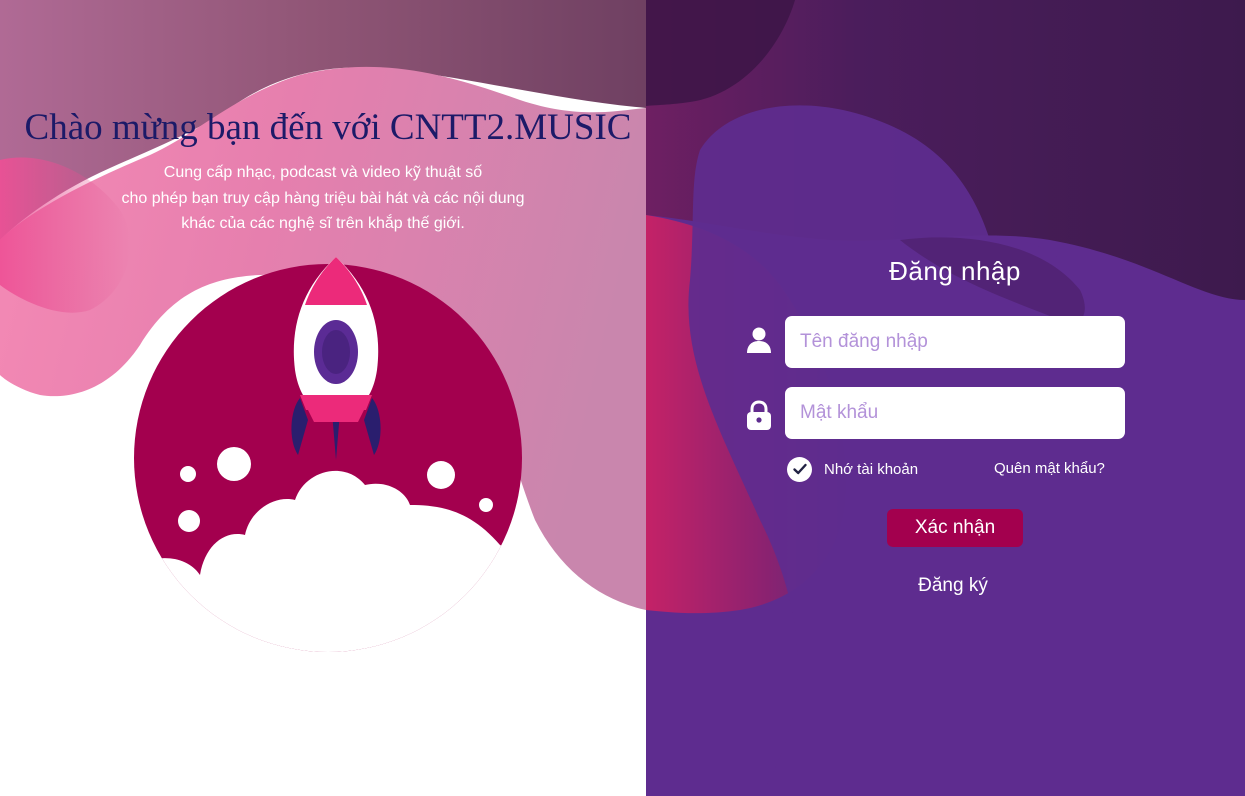 This screenshot has width=1245, height=796. I want to click on welcome-description-line: khác của các nghệ sĩ trên khắp thế giới., so click(323, 223).